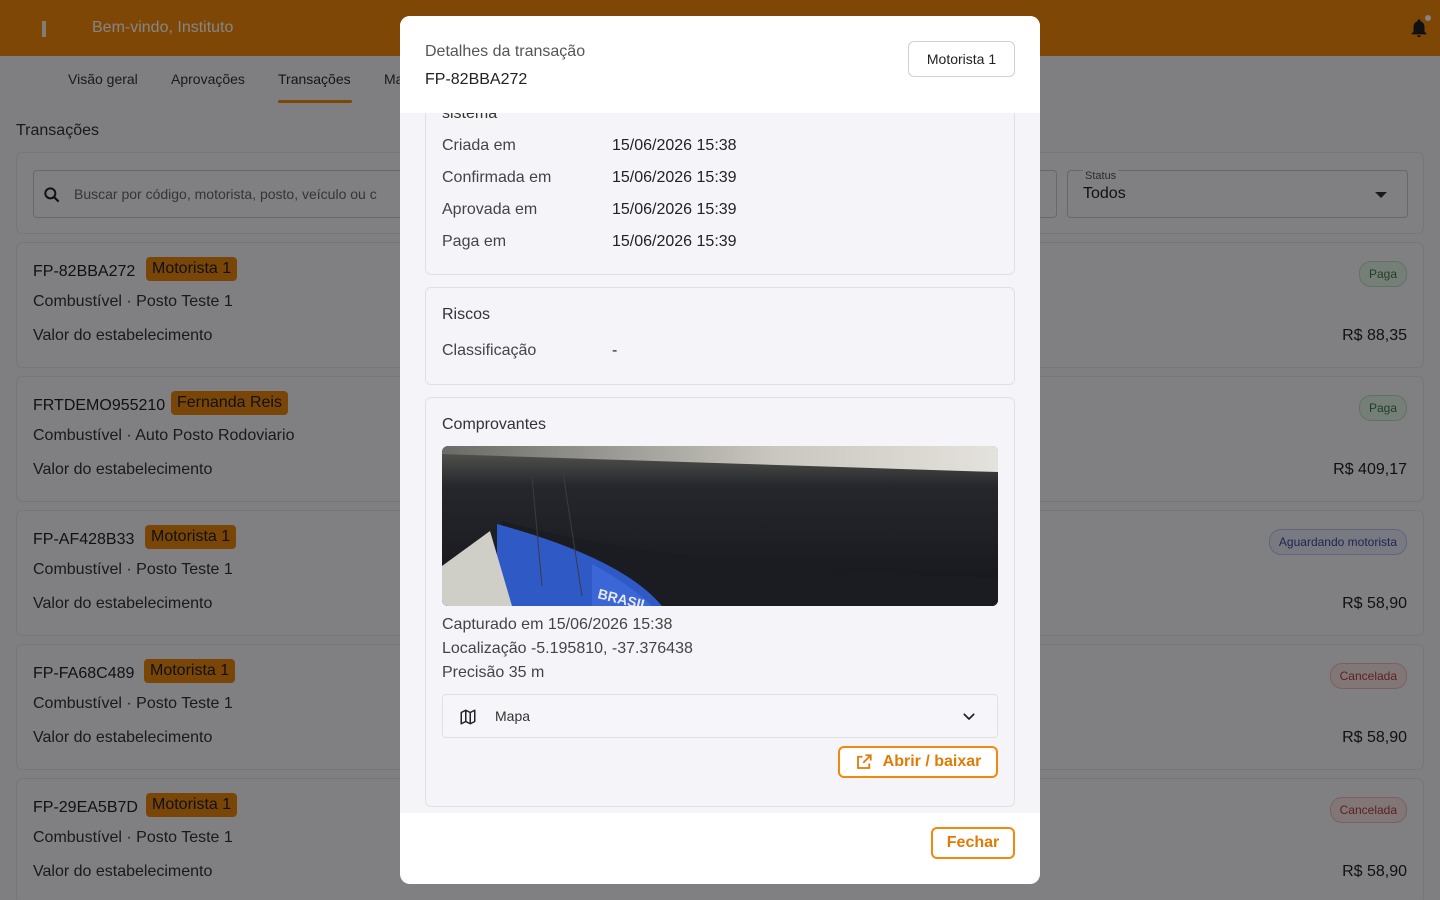  I want to click on row-label: Aprovada em, so click(490, 209).